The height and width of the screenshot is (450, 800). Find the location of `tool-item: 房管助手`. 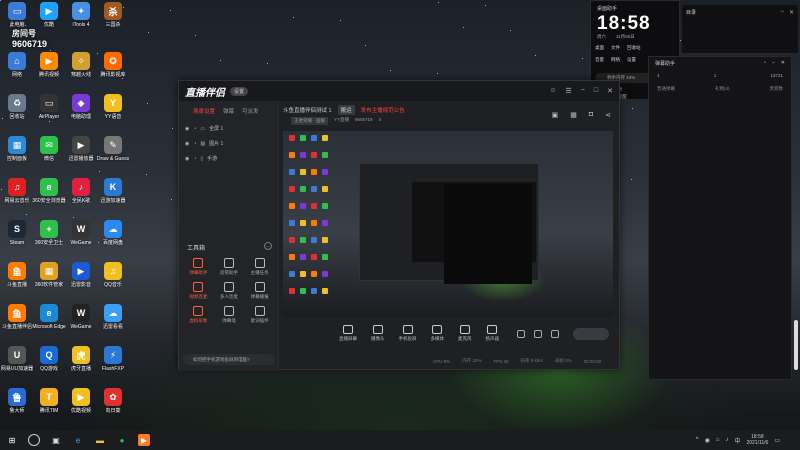

tool-item: 房管助手 is located at coordinates (229, 267).